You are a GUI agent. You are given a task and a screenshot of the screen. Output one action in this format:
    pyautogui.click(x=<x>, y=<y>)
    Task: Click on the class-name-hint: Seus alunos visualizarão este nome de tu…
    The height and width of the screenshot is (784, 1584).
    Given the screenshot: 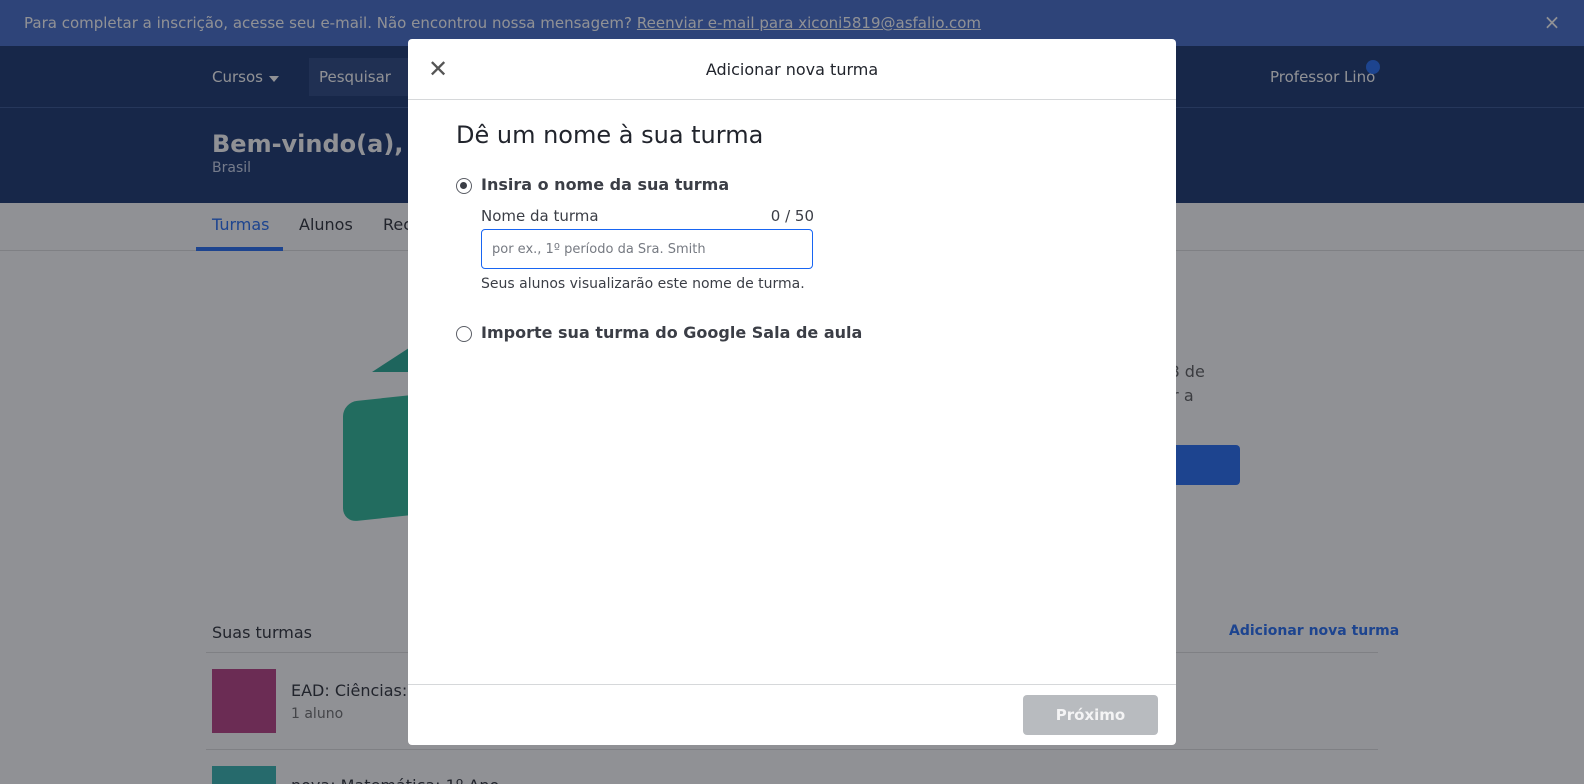 What is the action you would take?
    pyautogui.click(x=643, y=284)
    